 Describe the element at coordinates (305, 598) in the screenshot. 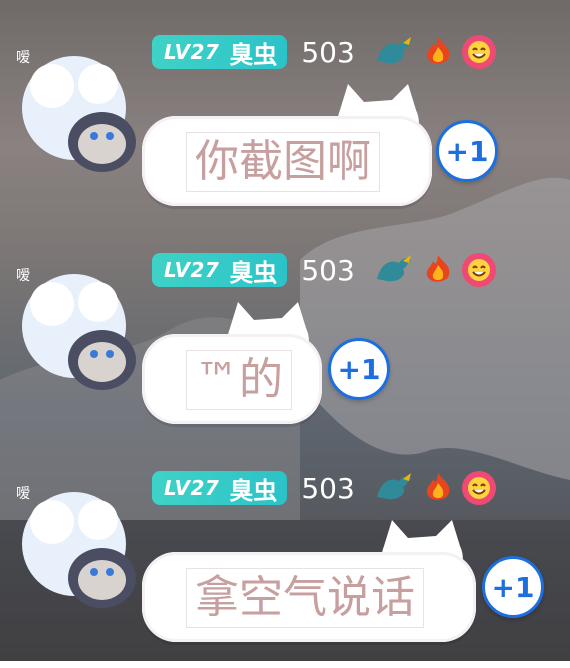

I see `message-text: 拿空气说话` at that location.